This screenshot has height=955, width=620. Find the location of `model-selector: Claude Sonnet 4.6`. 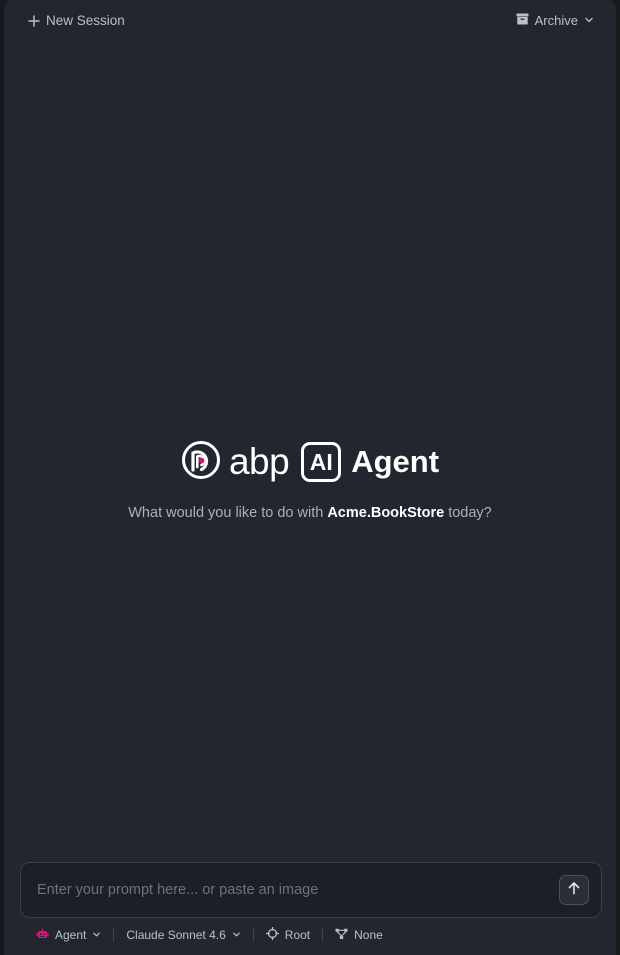

model-selector: Claude Sonnet 4.6 is located at coordinates (183, 935).